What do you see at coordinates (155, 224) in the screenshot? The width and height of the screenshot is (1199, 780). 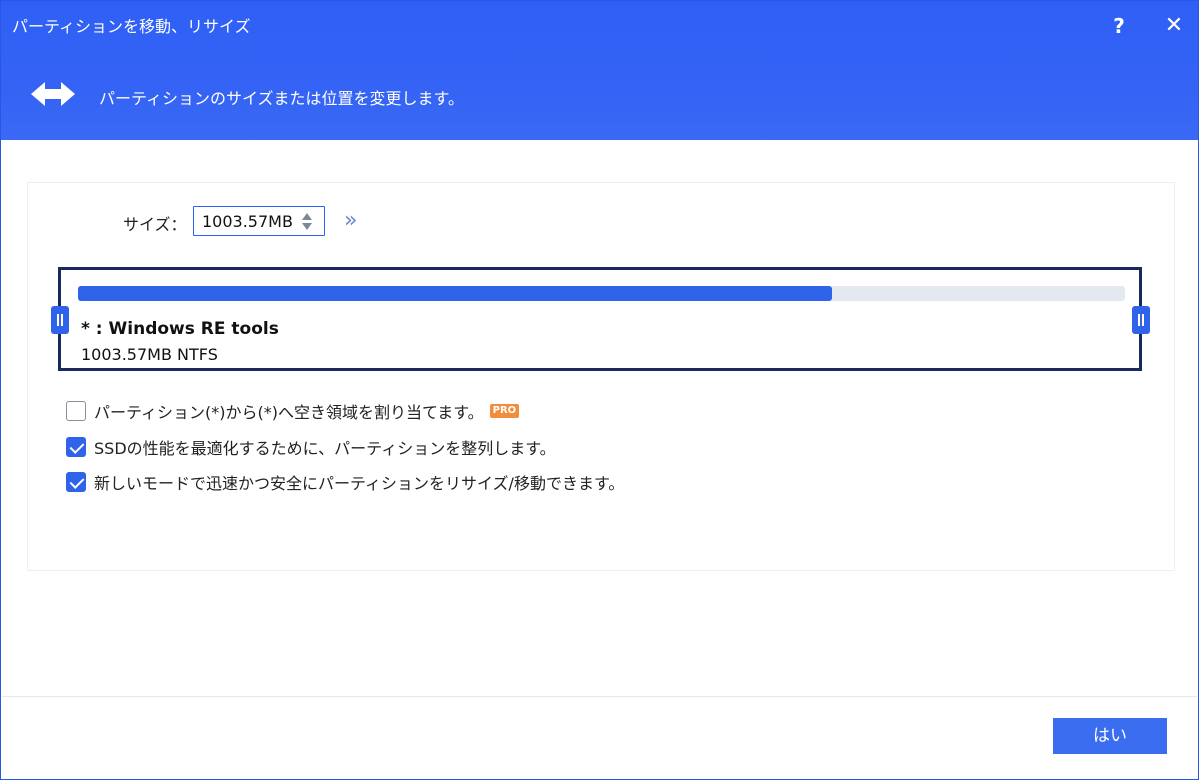 I see `size-label: サイズ：` at bounding box center [155, 224].